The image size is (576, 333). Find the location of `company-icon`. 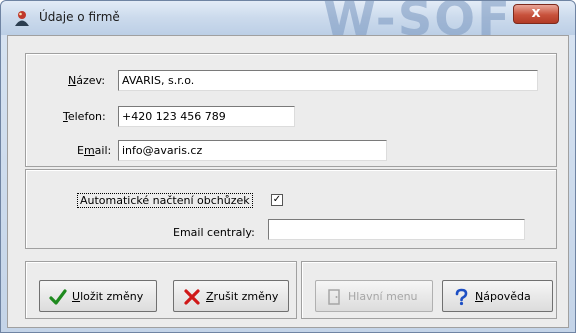

company-icon is located at coordinates (22, 18).